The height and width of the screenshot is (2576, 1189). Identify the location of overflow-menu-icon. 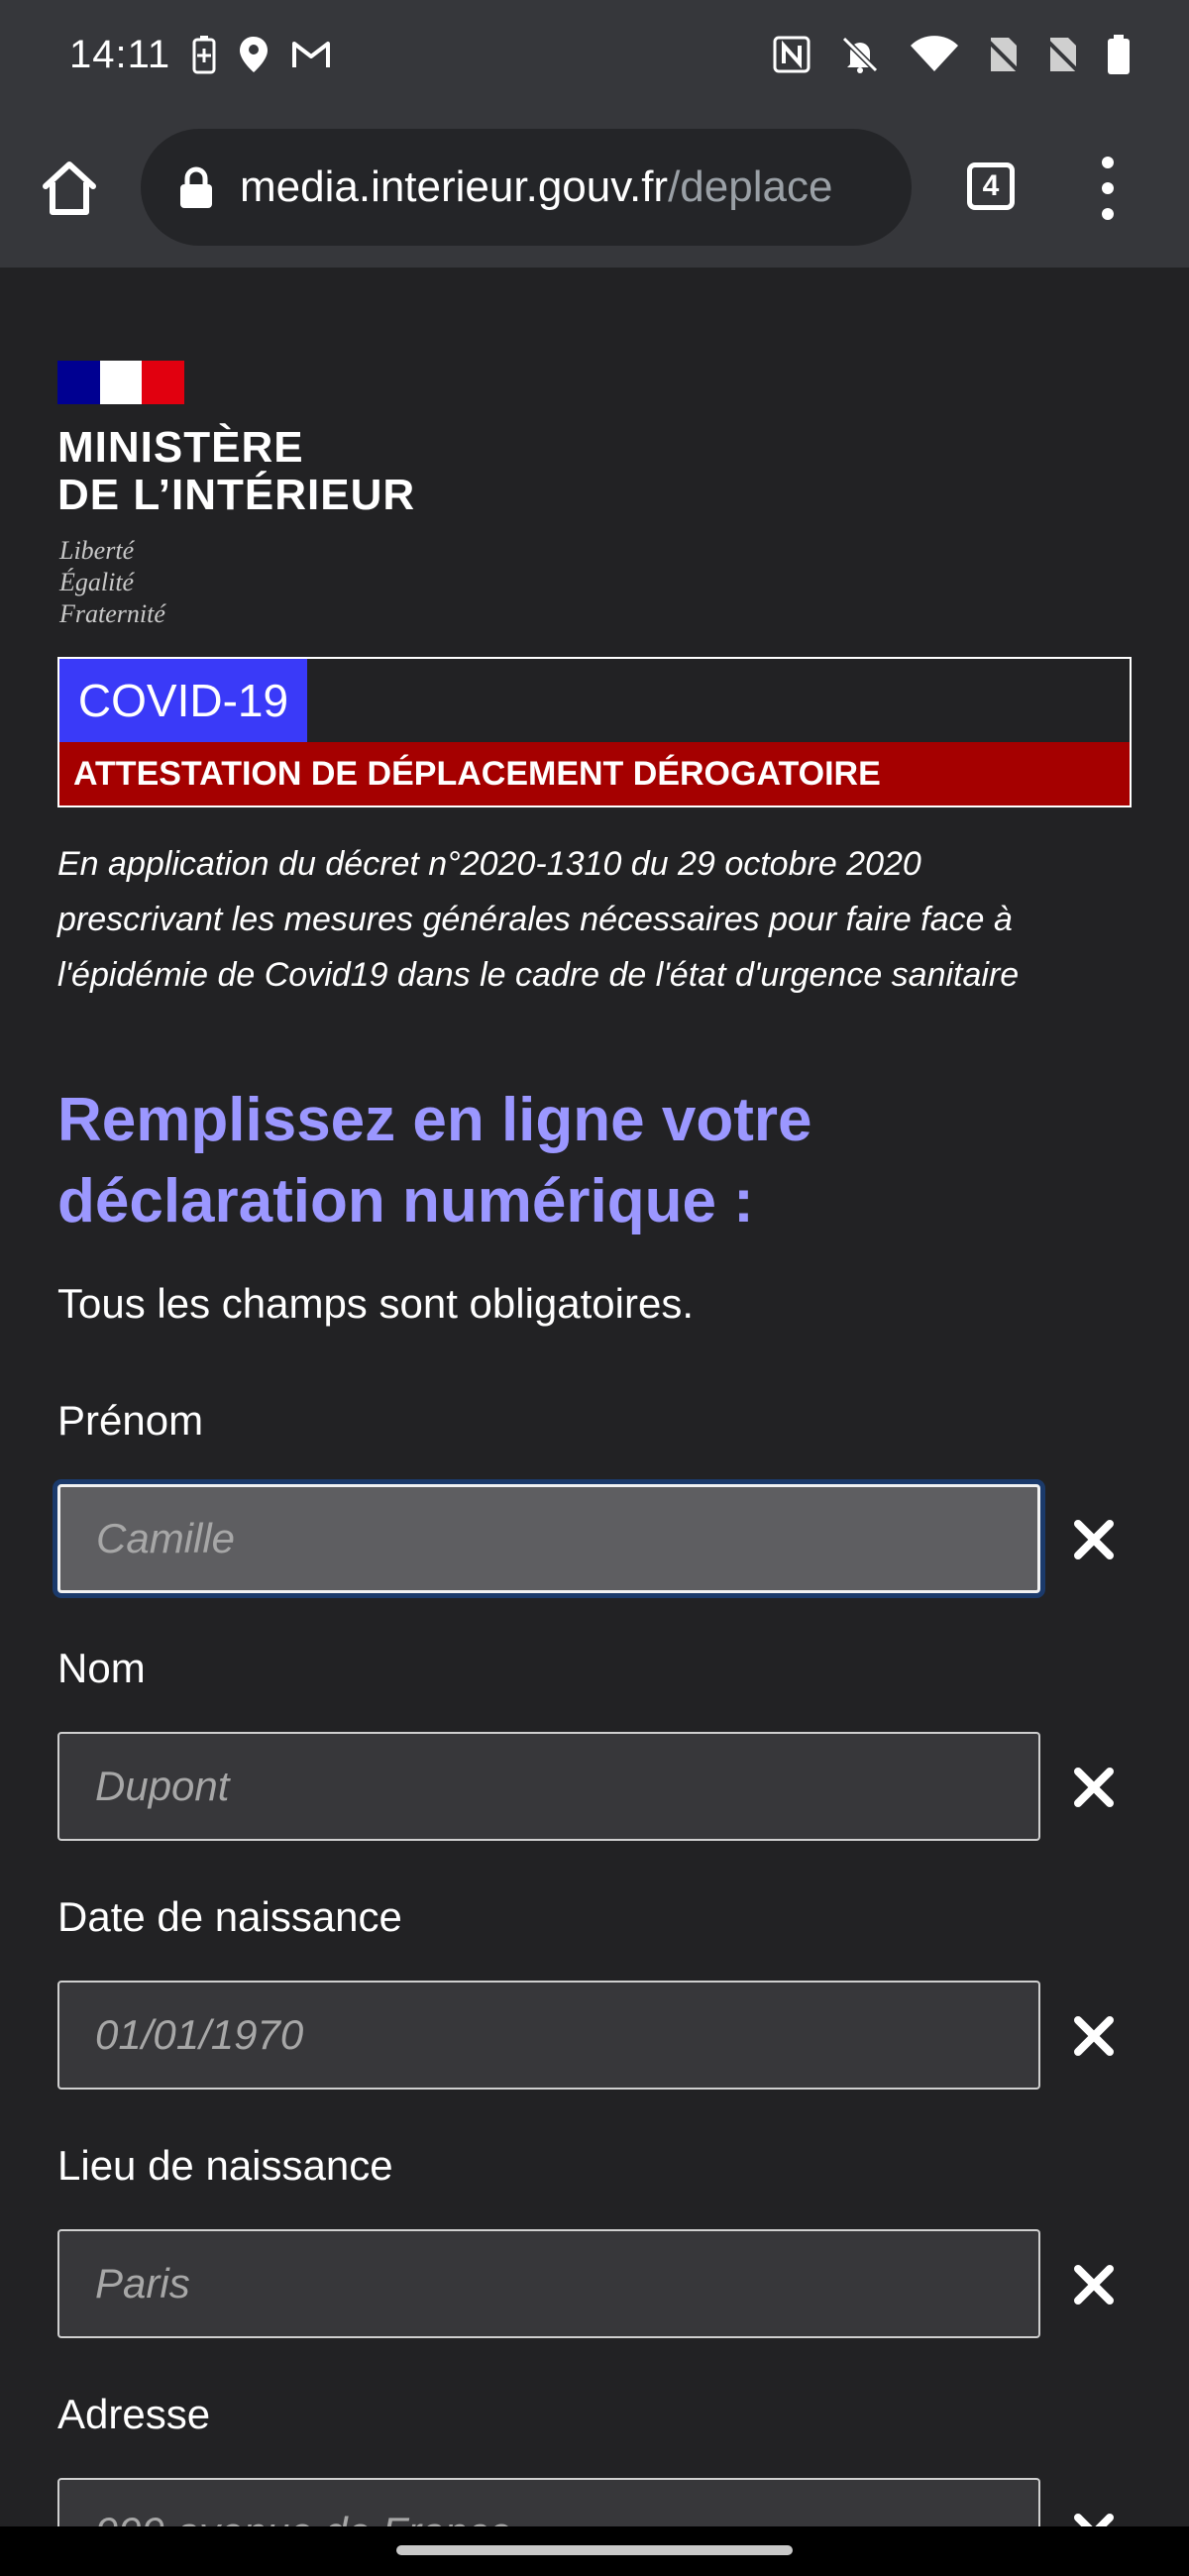
(1108, 188).